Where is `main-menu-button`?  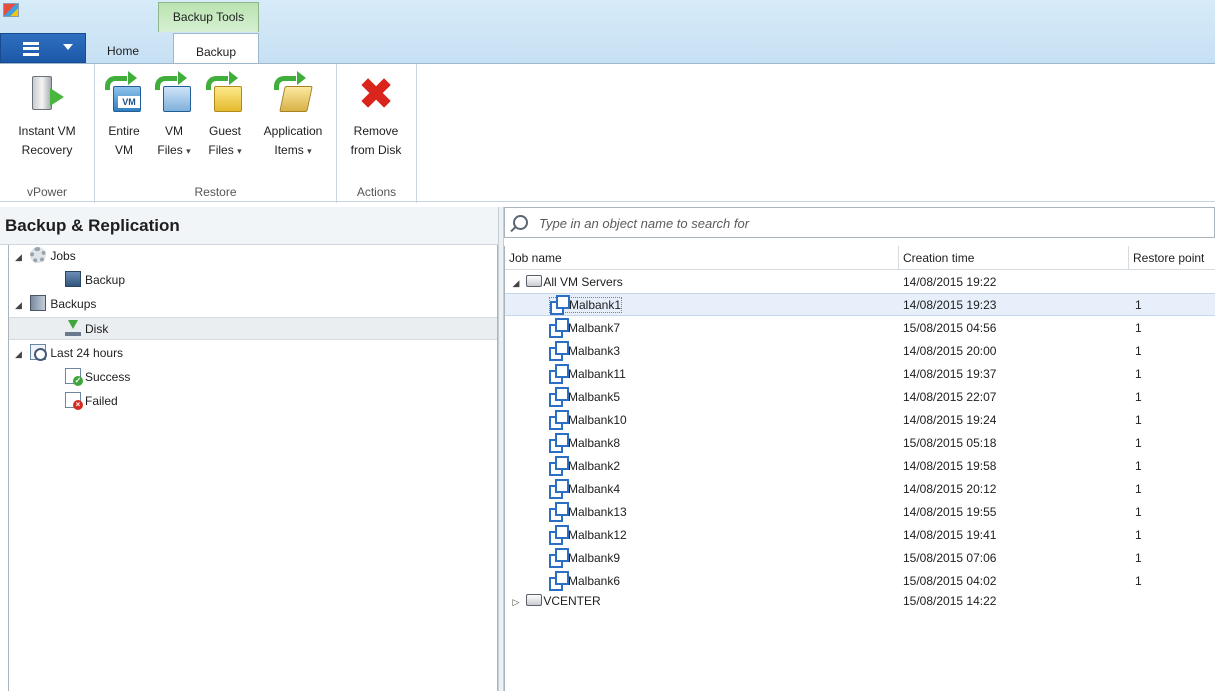 main-menu-button is located at coordinates (43, 48).